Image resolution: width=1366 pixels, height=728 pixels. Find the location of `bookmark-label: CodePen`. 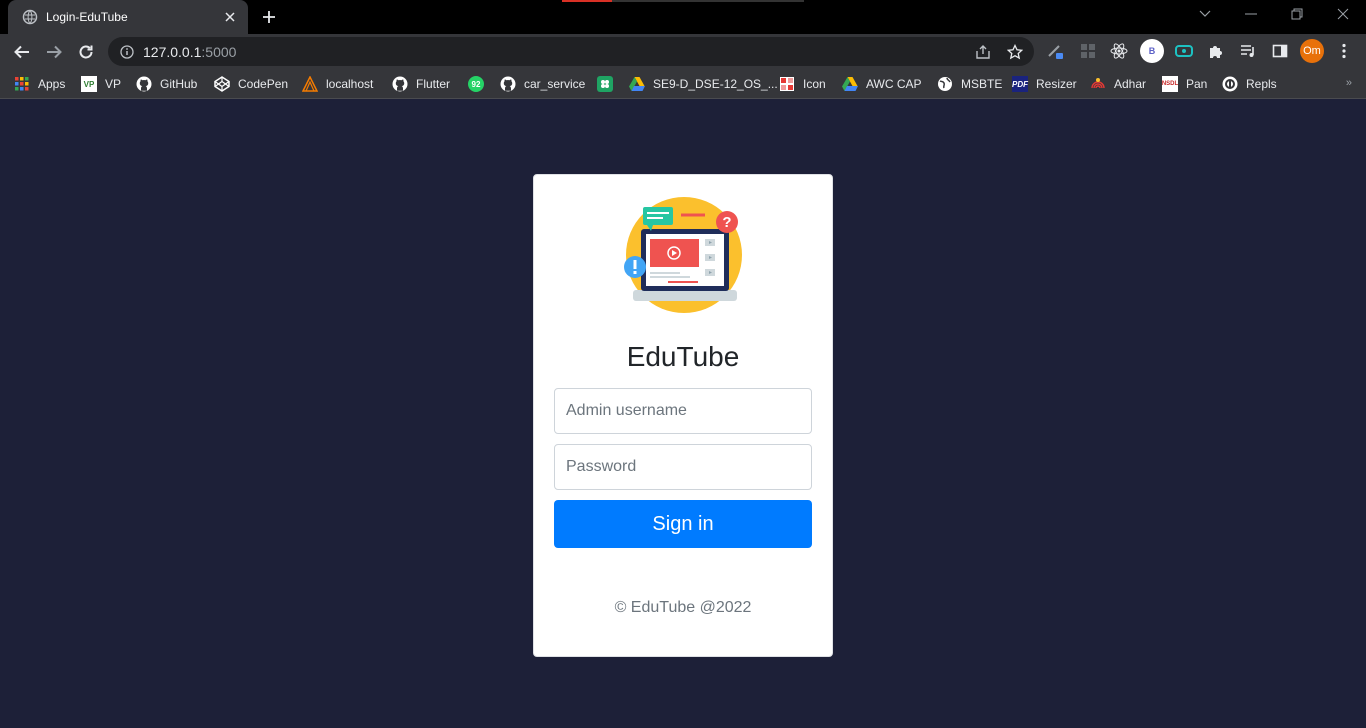

bookmark-label: CodePen is located at coordinates (263, 84).